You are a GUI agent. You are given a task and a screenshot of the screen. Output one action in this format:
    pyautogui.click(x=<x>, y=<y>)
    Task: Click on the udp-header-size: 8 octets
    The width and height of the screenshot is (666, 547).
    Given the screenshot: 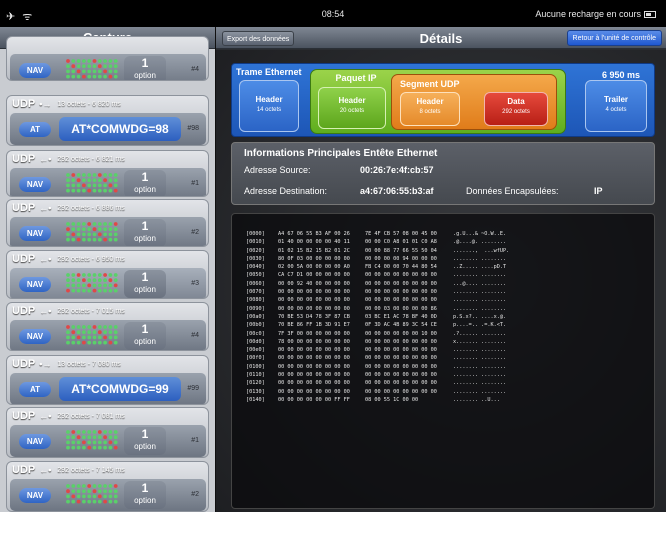 What is the action you would take?
    pyautogui.click(x=430, y=112)
    